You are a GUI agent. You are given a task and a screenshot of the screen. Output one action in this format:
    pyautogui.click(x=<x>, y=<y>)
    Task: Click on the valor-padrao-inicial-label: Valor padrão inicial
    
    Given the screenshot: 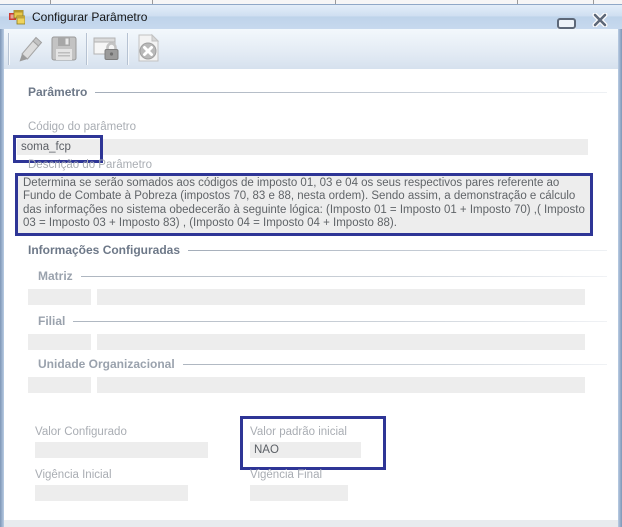 What is the action you would take?
    pyautogui.click(x=298, y=432)
    